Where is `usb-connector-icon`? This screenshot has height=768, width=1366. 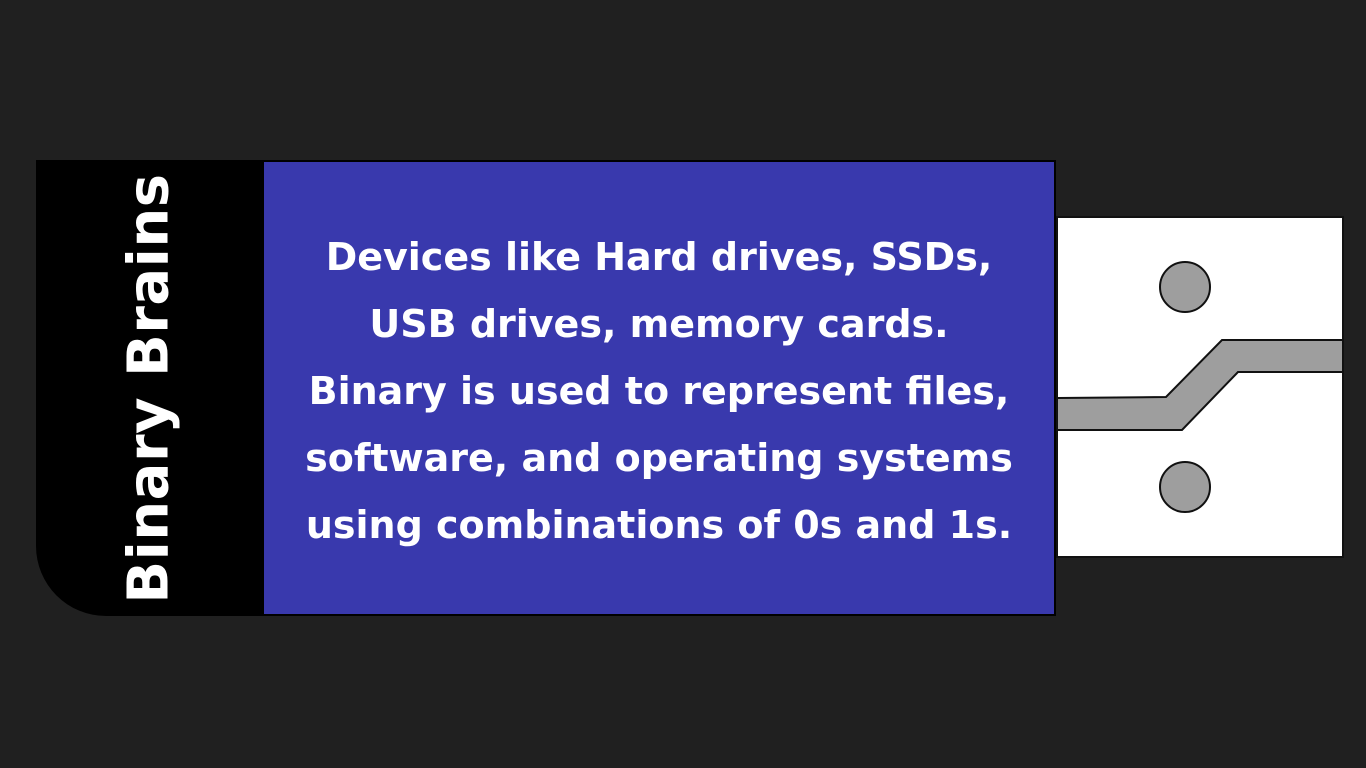 usb-connector-icon is located at coordinates (1200, 387).